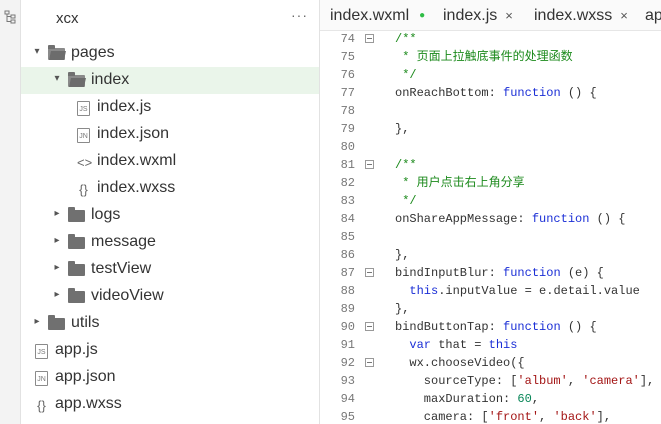 The width and height of the screenshot is (661, 424). Describe the element at coordinates (170, 377) in the screenshot. I see `tree-file: JN app.json` at that location.